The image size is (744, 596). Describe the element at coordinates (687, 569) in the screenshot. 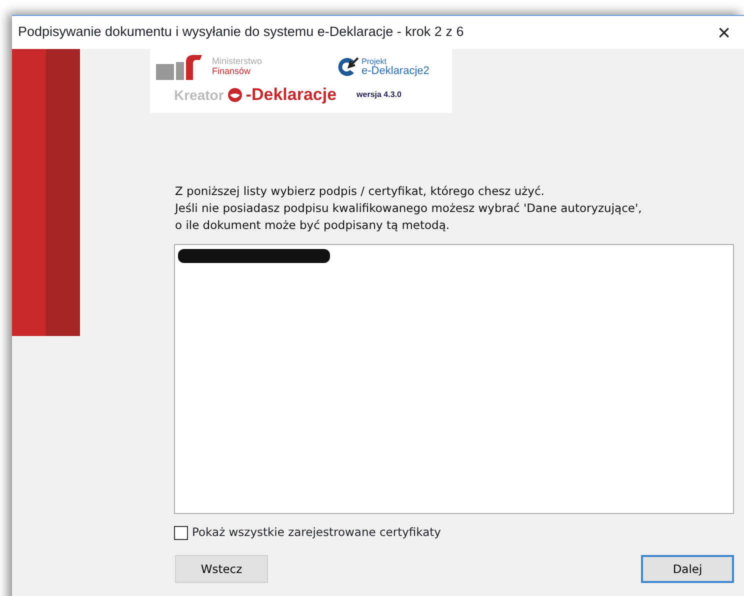

I see `next-button: Dalej` at that location.